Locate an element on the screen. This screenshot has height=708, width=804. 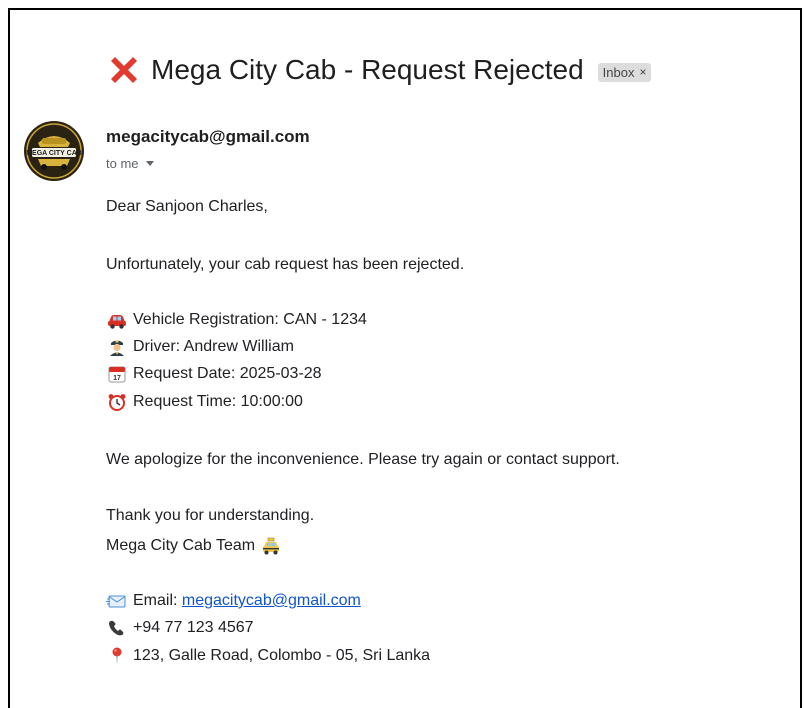
vehicle-registration-text: Vehicle Registration: CAN - 1234 is located at coordinates (250, 319).